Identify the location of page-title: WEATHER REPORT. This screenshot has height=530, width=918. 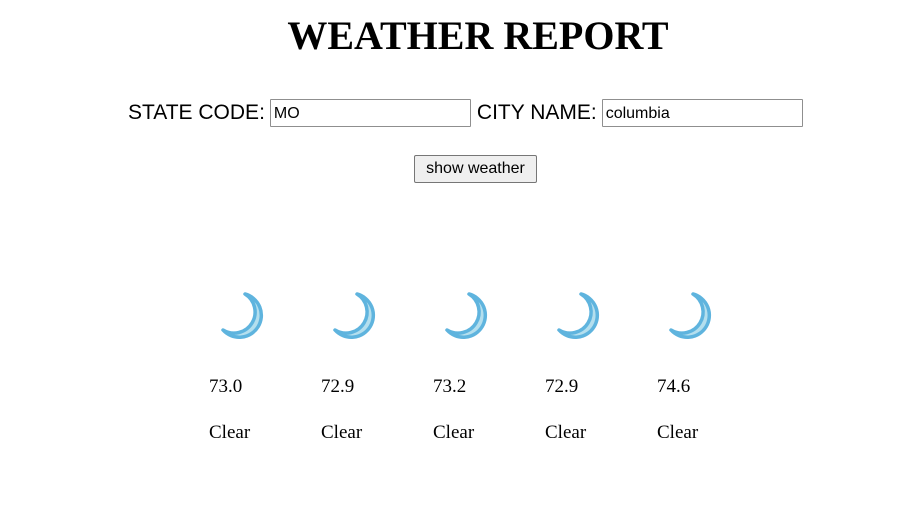
(478, 35).